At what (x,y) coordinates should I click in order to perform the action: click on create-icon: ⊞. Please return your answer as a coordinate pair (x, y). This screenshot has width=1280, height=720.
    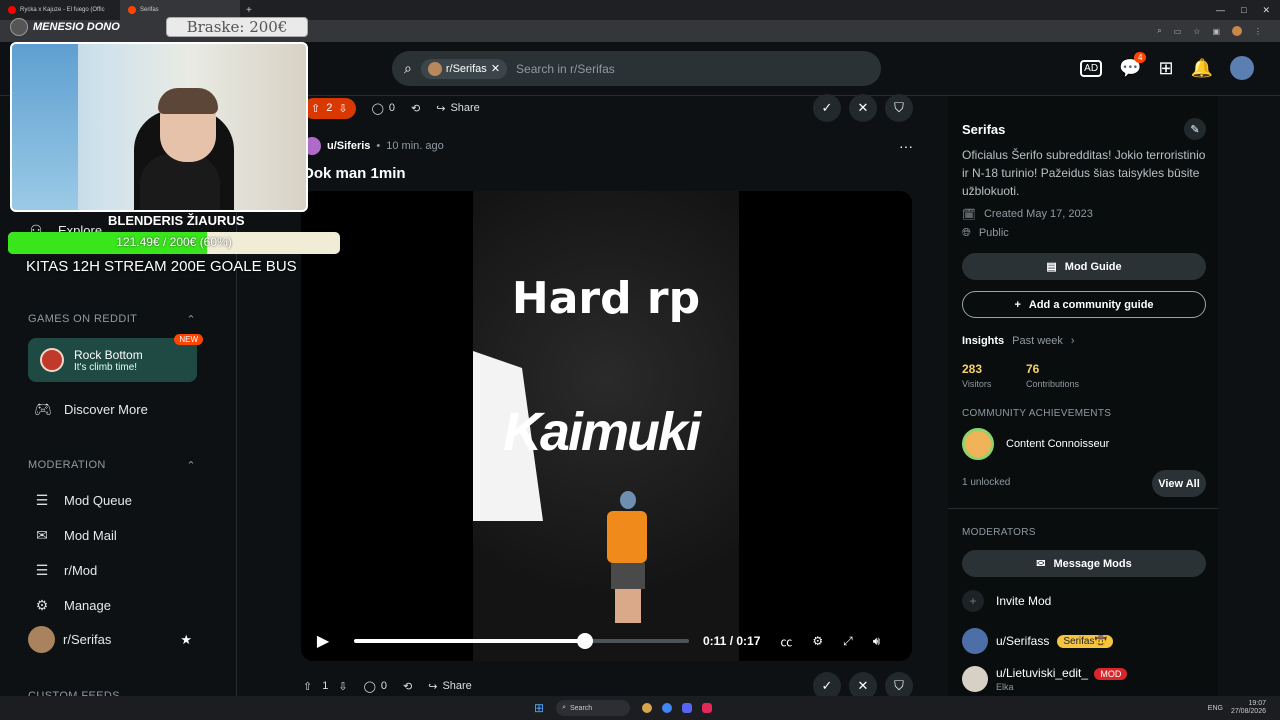
    Looking at the image, I should click on (1165, 68).